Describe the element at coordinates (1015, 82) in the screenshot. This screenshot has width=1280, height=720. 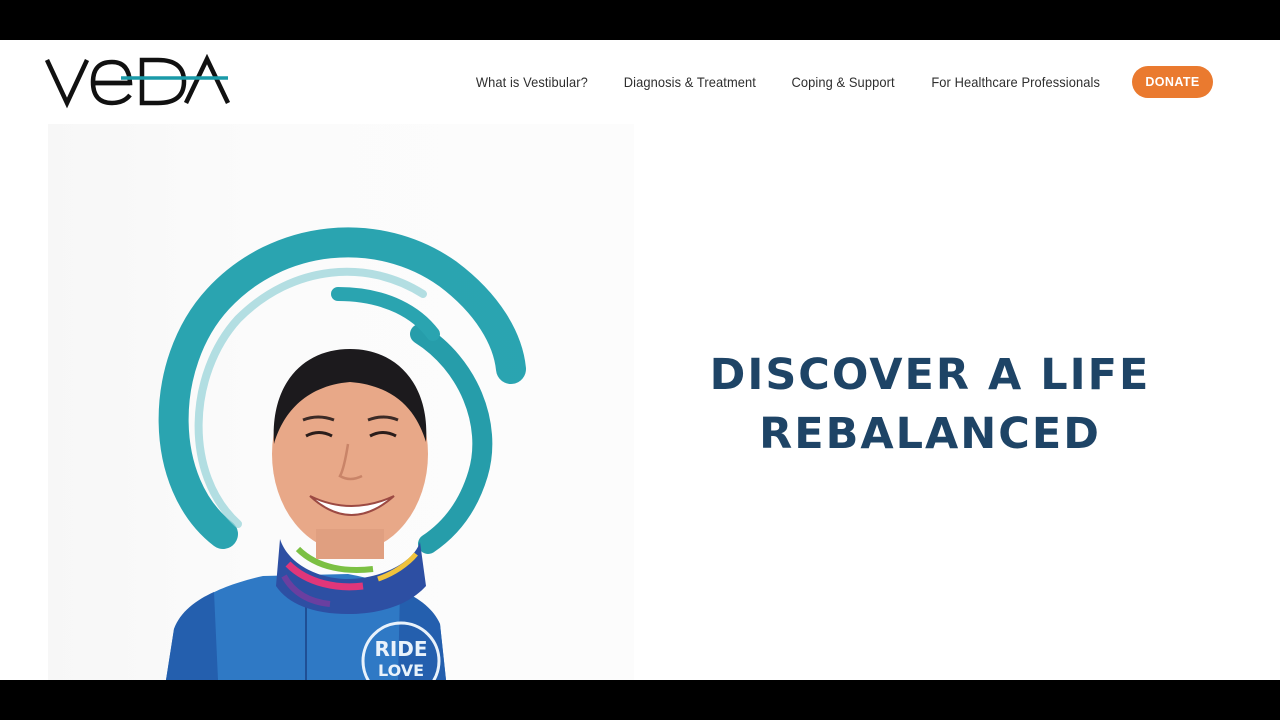
I see `nav-healthcare-professionals: For Healthcare Professionals` at that location.